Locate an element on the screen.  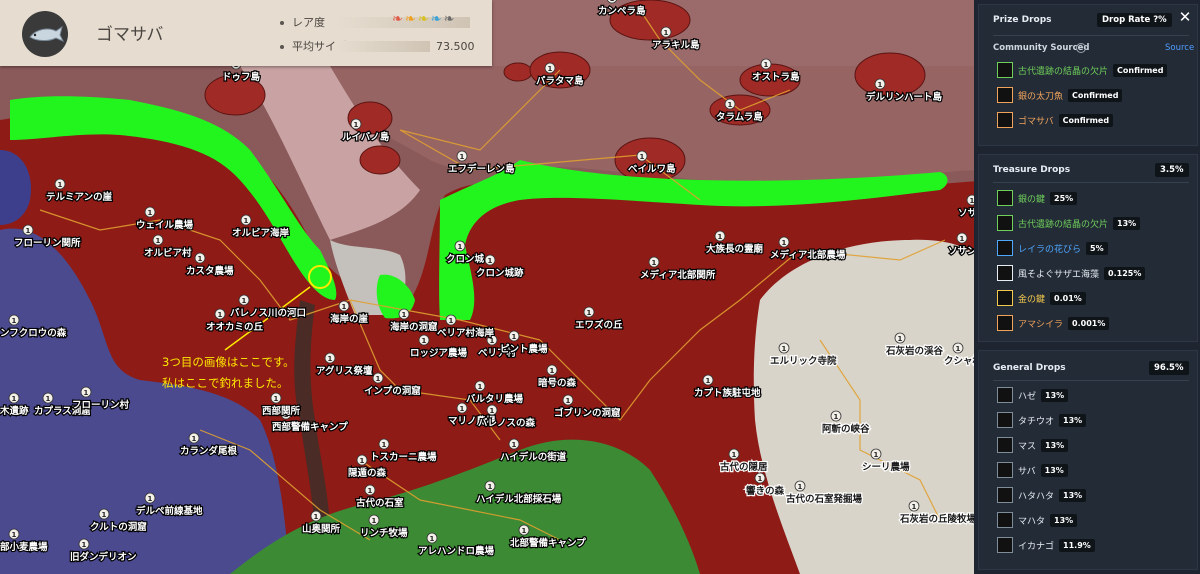
drop-item: 銀の太刀魚 Confirmed is located at coordinates (1060, 95).